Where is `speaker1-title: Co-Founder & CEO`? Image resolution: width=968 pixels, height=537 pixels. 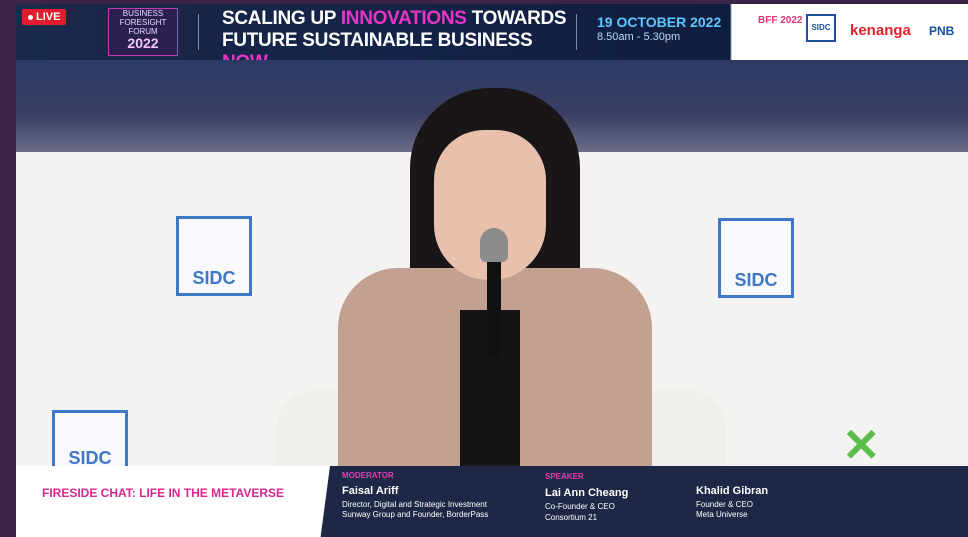
speaker1-title: Co-Founder & CEO is located at coordinates (580, 506).